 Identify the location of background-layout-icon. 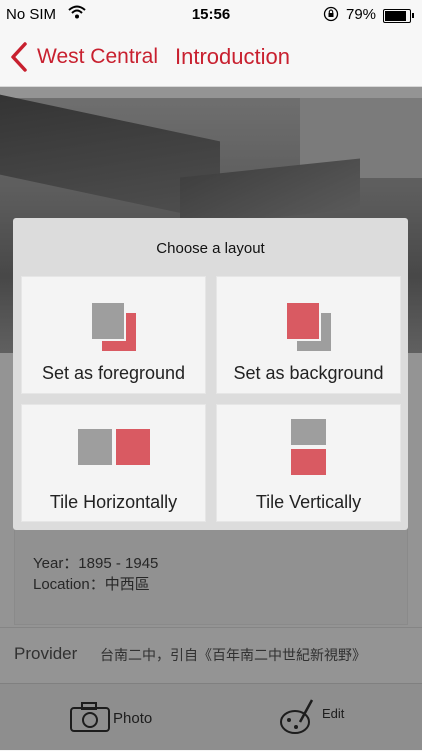
(308, 326).